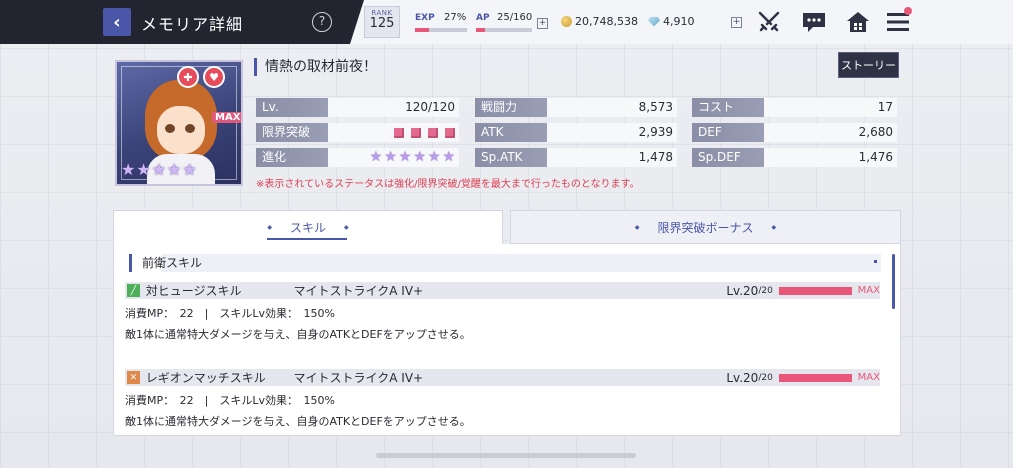 Image resolution: width=1013 pixels, height=468 pixels. I want to click on stat-label-spdef: Sp.DEF, so click(728, 157).